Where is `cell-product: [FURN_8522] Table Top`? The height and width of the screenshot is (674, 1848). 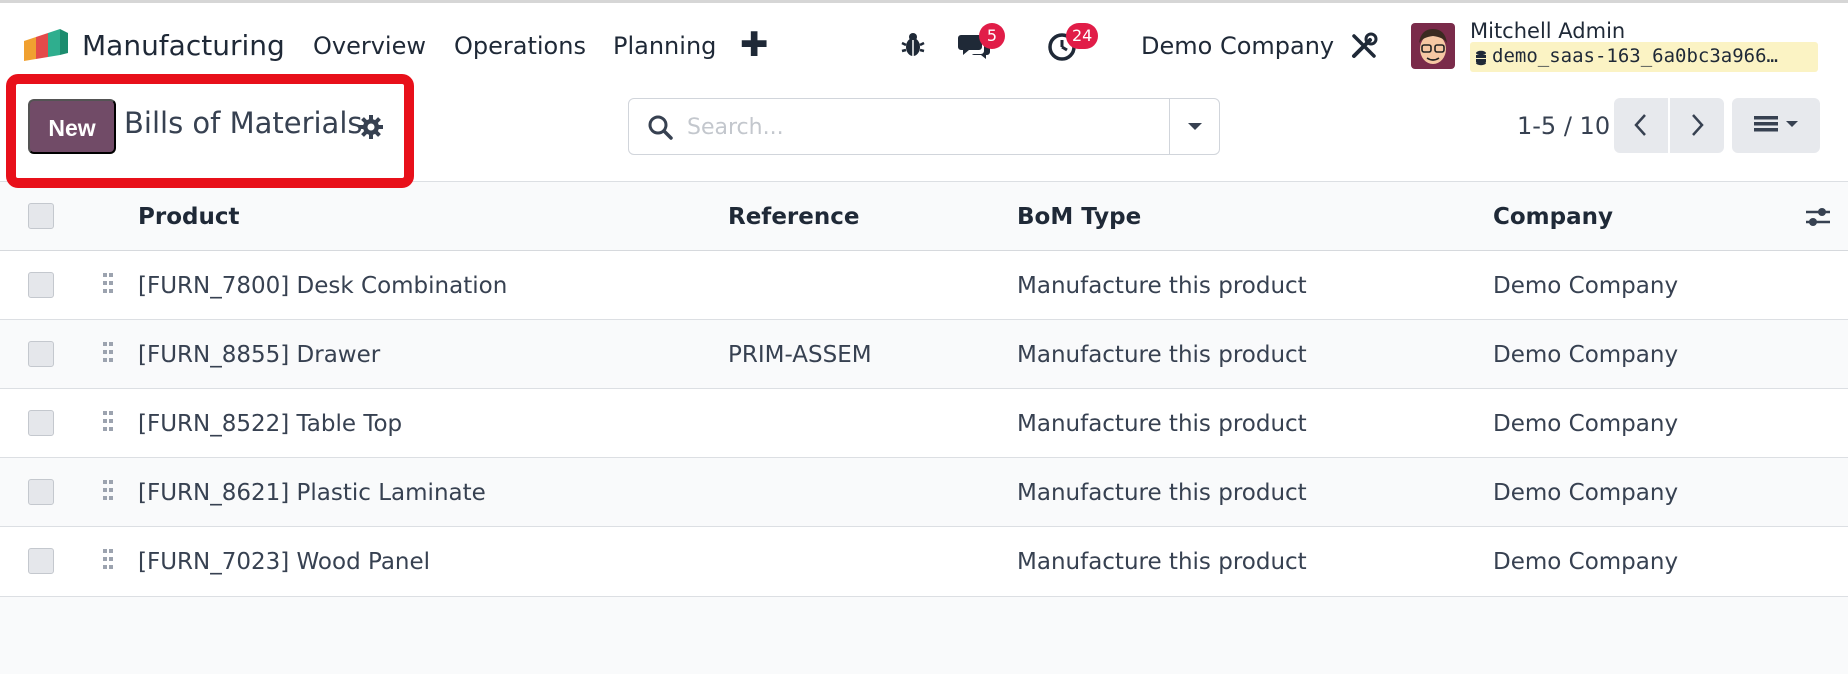 cell-product: [FURN_8522] Table Top is located at coordinates (270, 424).